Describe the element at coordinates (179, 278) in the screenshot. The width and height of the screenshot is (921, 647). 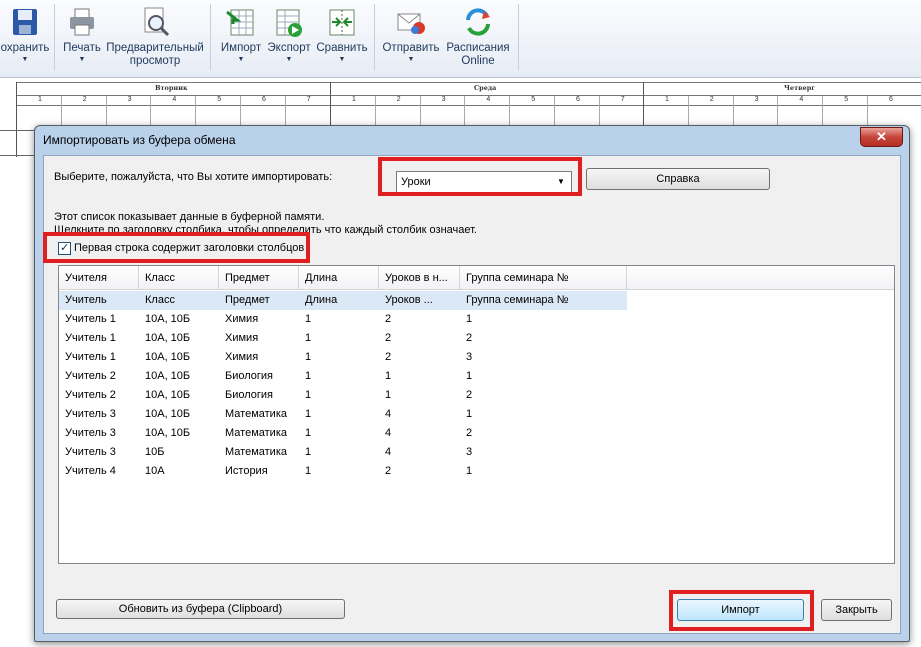
I see `column-header-class: Класс` at that location.